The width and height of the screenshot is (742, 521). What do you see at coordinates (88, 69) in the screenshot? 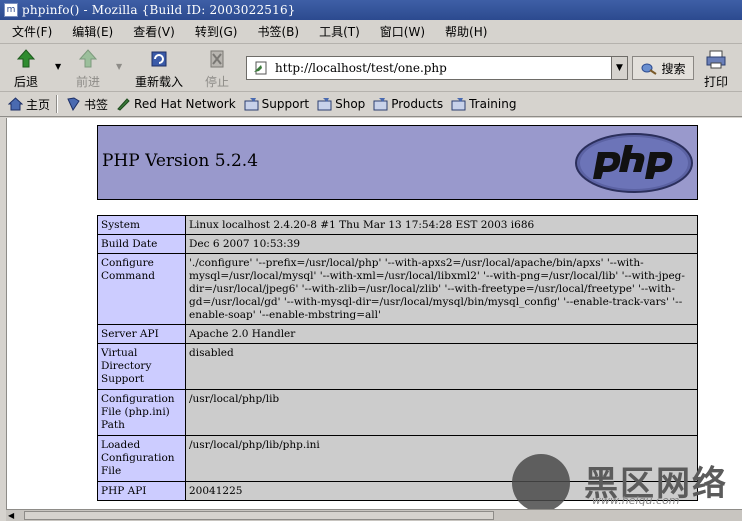
I see `forward-button: 前进` at bounding box center [88, 69].